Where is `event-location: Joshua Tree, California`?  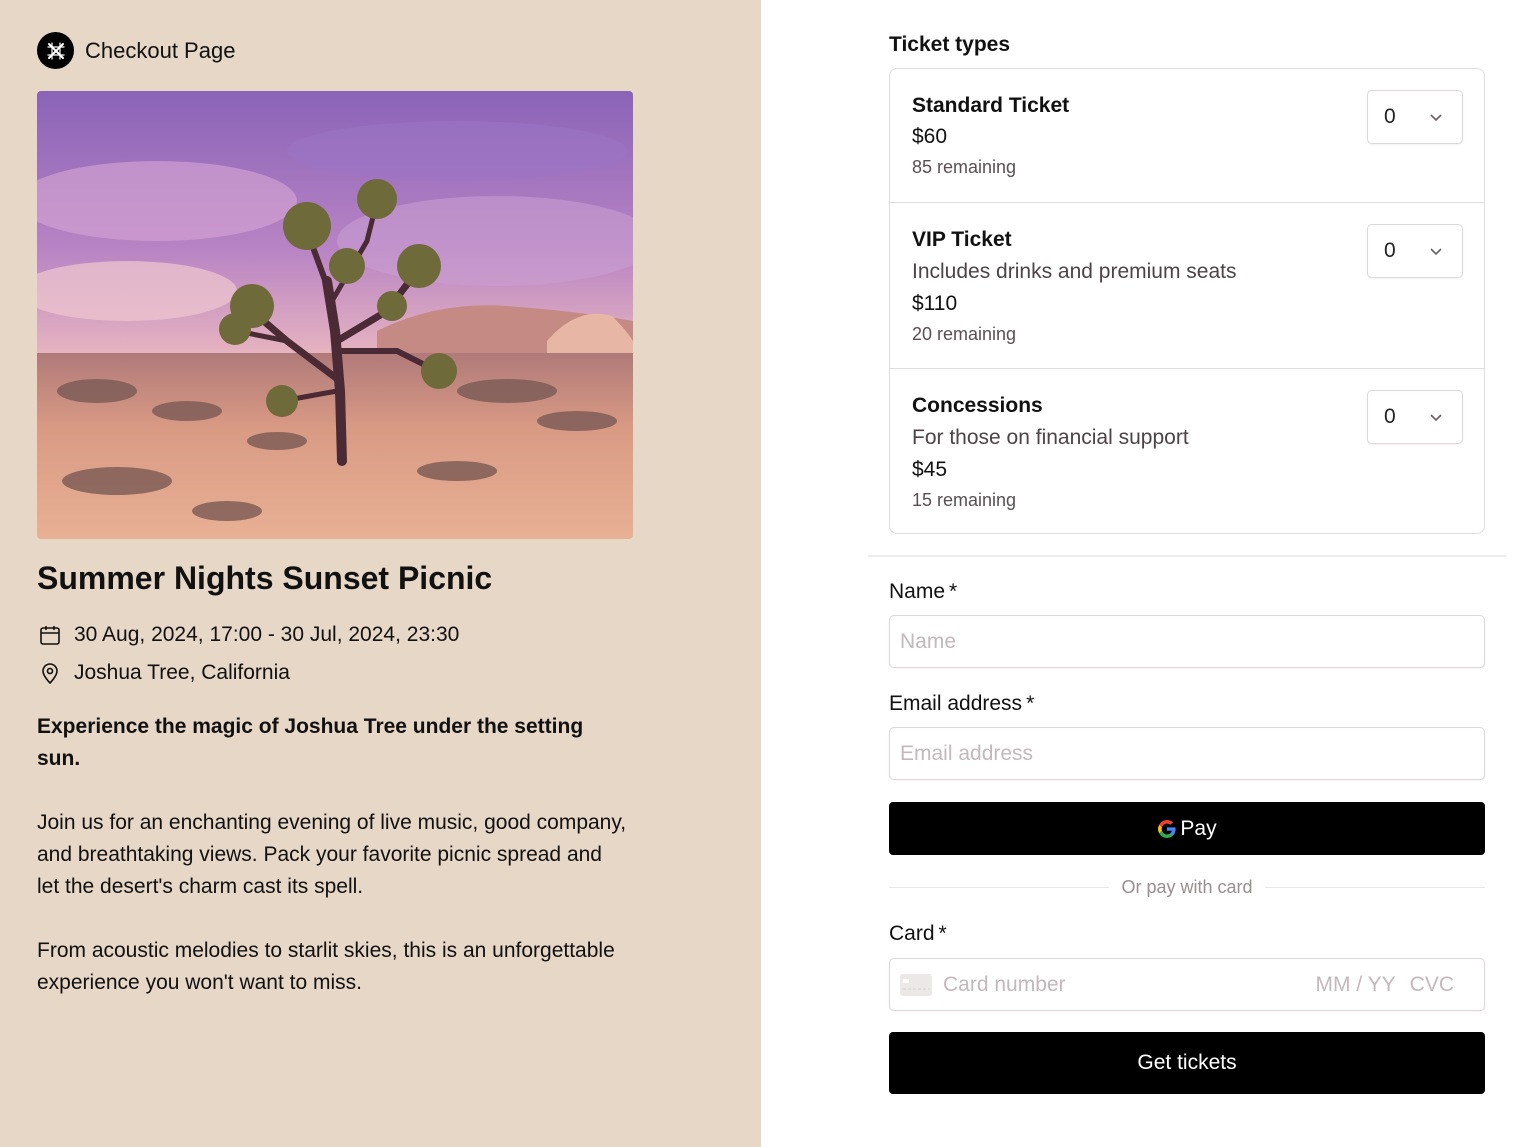
event-location: Joshua Tree, California is located at coordinates (163, 673).